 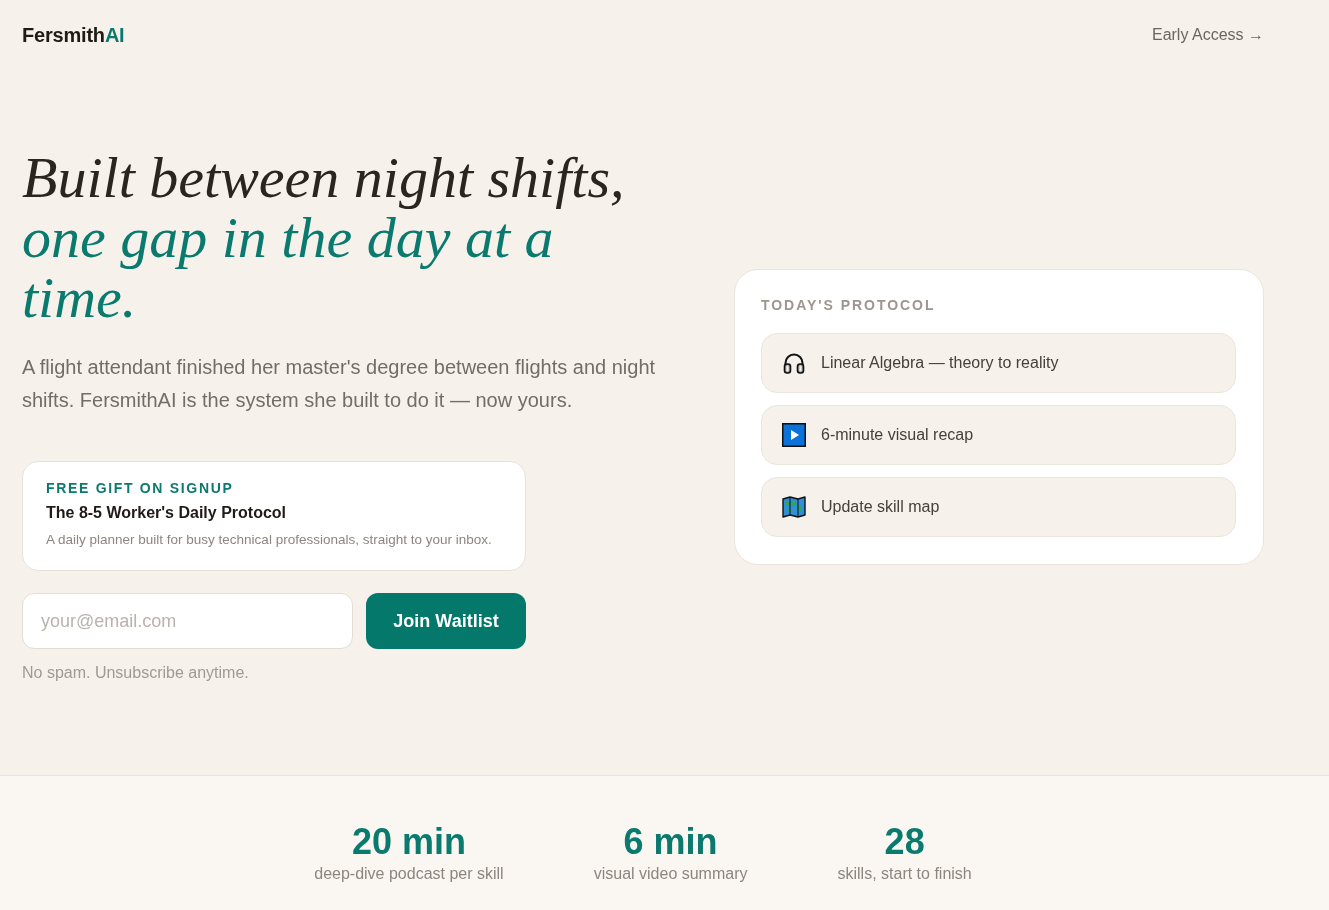 What do you see at coordinates (670, 874) in the screenshot?
I see `stat-label: visual video summary` at bounding box center [670, 874].